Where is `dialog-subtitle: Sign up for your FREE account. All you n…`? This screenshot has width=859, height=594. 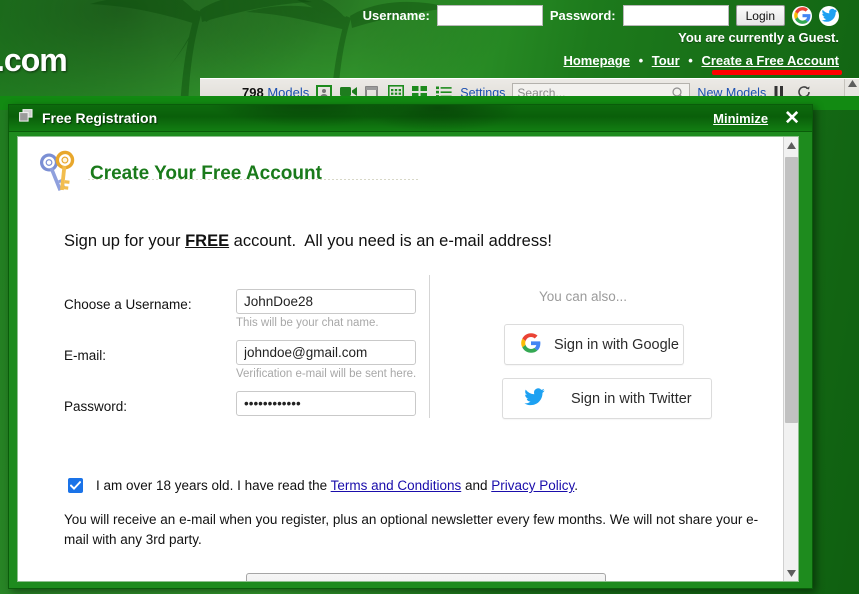
dialog-subtitle: Sign up for your FREE account. All you n… is located at coordinates (308, 241).